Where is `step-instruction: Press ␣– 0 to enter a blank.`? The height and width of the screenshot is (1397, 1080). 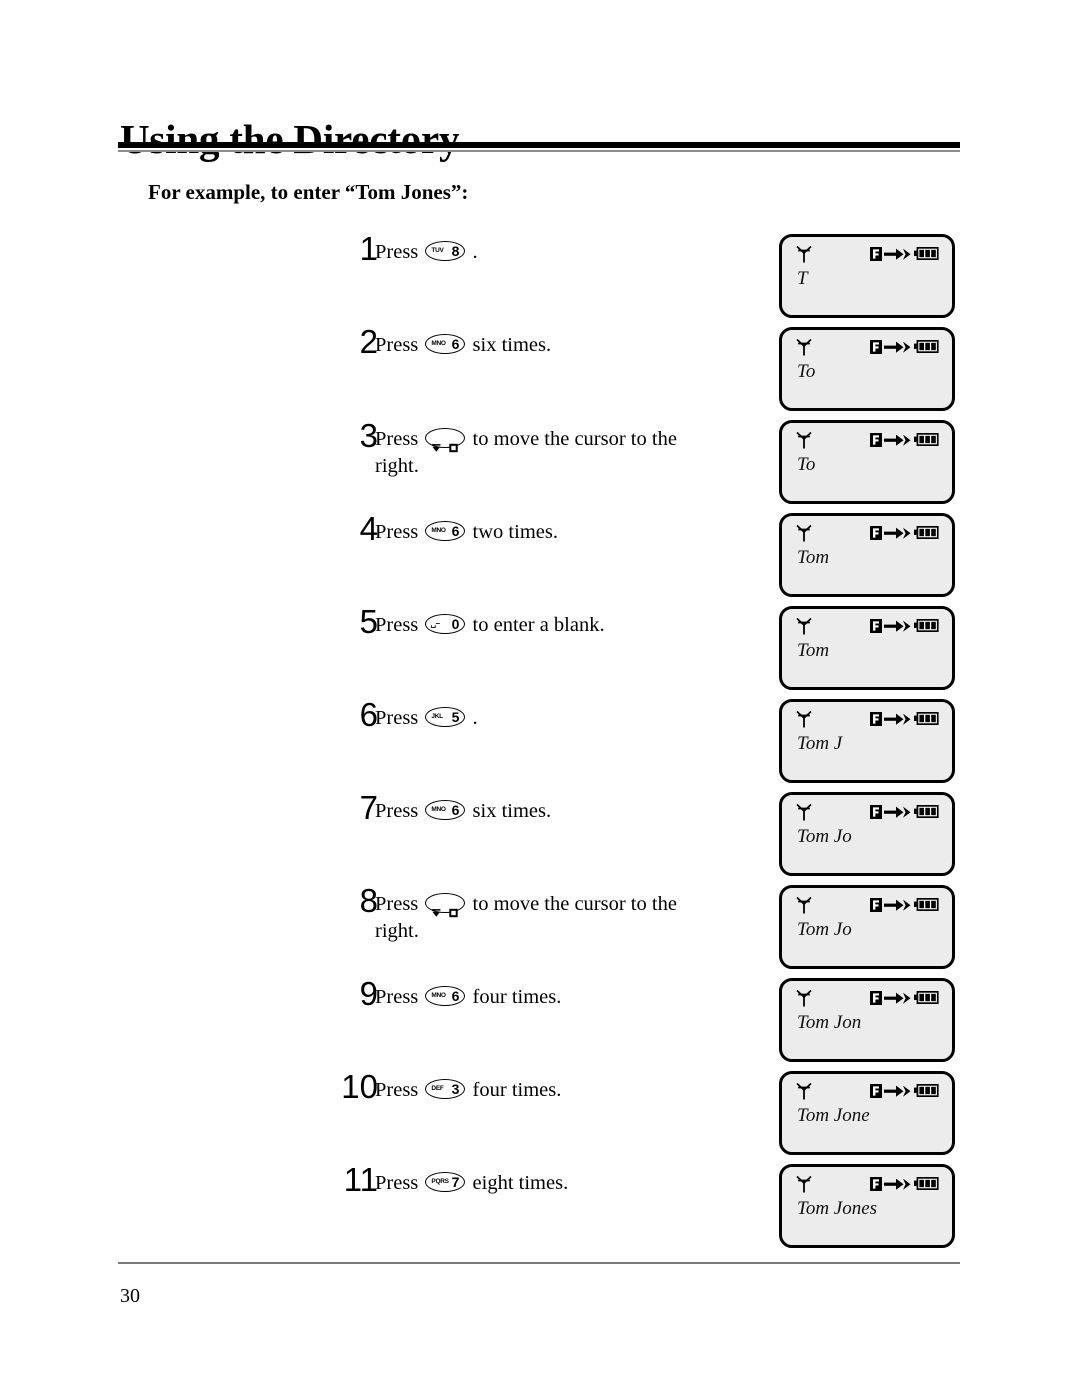 step-instruction: Press ␣– 0 to enter a blank. is located at coordinates (540, 624).